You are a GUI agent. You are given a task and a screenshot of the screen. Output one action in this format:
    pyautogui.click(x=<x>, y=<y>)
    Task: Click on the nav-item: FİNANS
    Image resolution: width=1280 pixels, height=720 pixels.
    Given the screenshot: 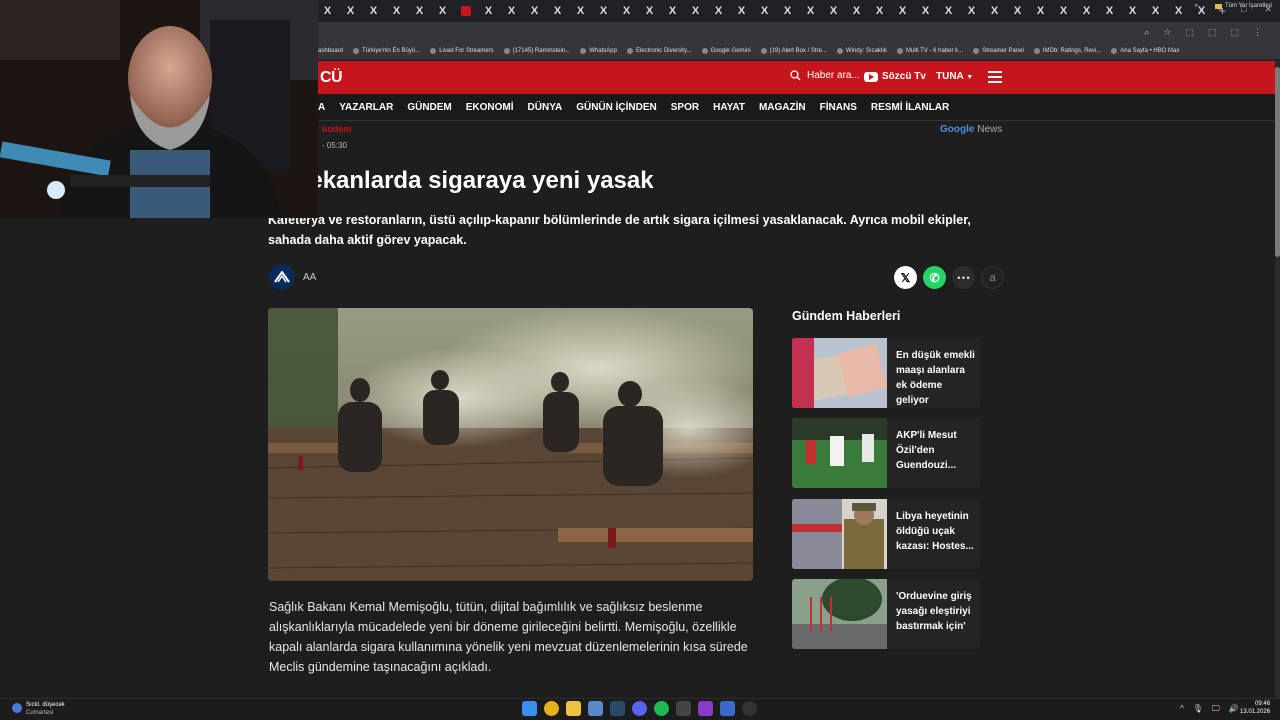 What is the action you would take?
    pyautogui.click(x=838, y=107)
    